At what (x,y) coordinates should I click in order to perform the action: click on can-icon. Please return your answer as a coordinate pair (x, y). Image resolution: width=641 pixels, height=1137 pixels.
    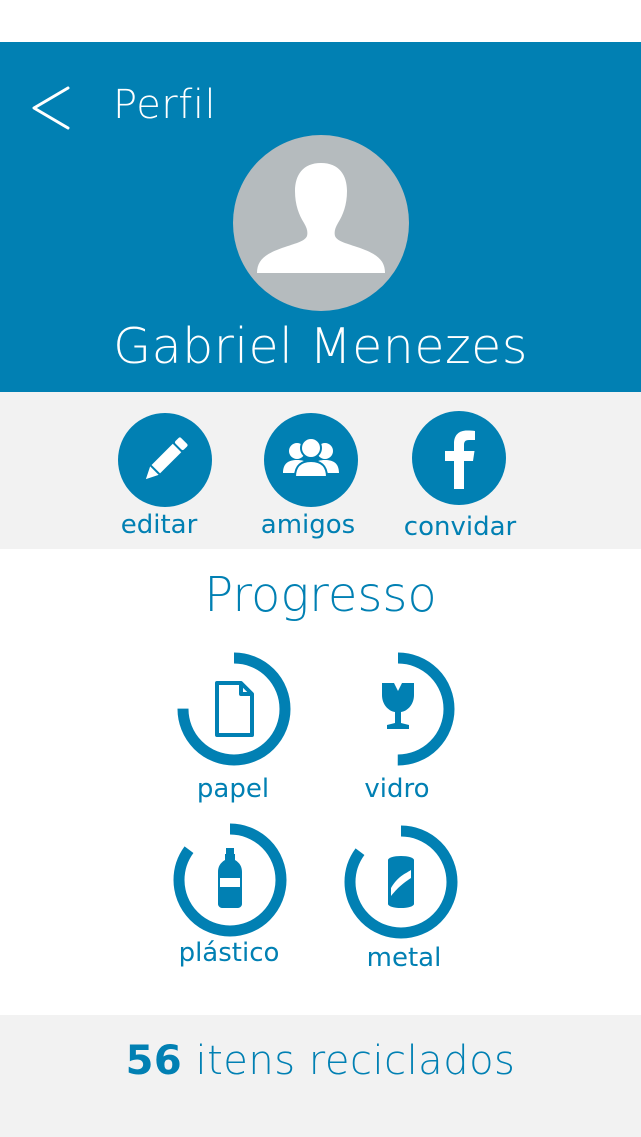
    Looking at the image, I should click on (401, 882).